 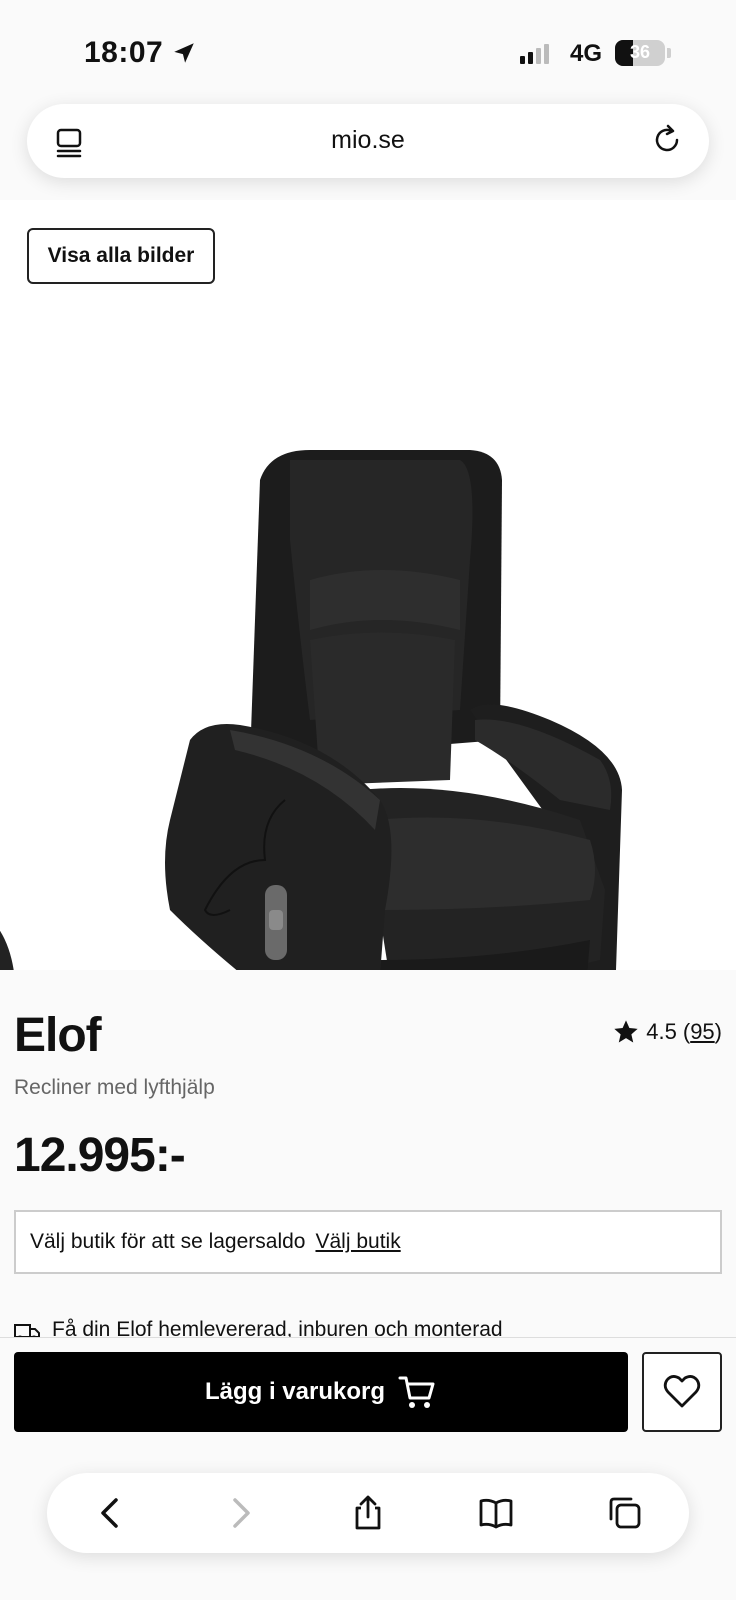 What do you see at coordinates (168, 1241) in the screenshot?
I see `store-stock-text: Välj butik för att se lagersaldo` at bounding box center [168, 1241].